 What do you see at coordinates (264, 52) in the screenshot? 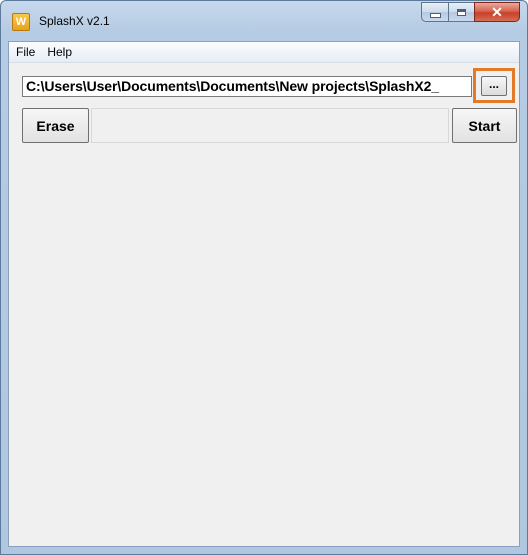
I see `menu-bar: File Help` at bounding box center [264, 52].